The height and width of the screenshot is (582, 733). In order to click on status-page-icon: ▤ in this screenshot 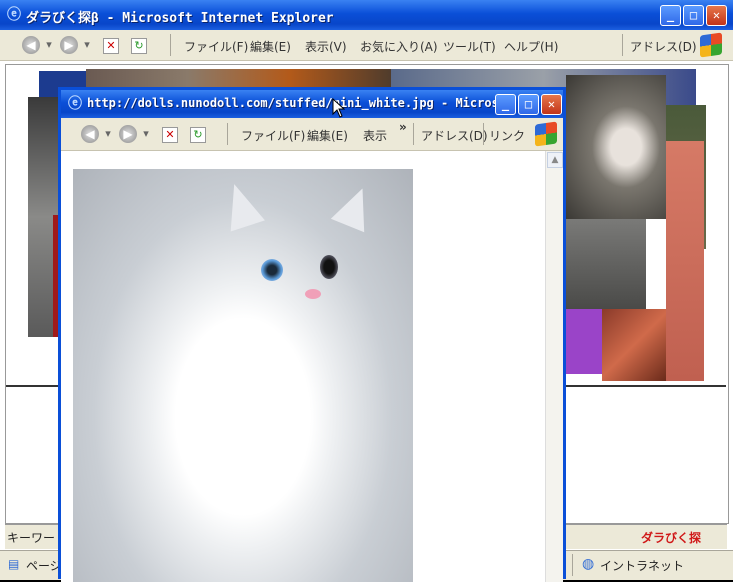, I will do `click(14, 564)`.